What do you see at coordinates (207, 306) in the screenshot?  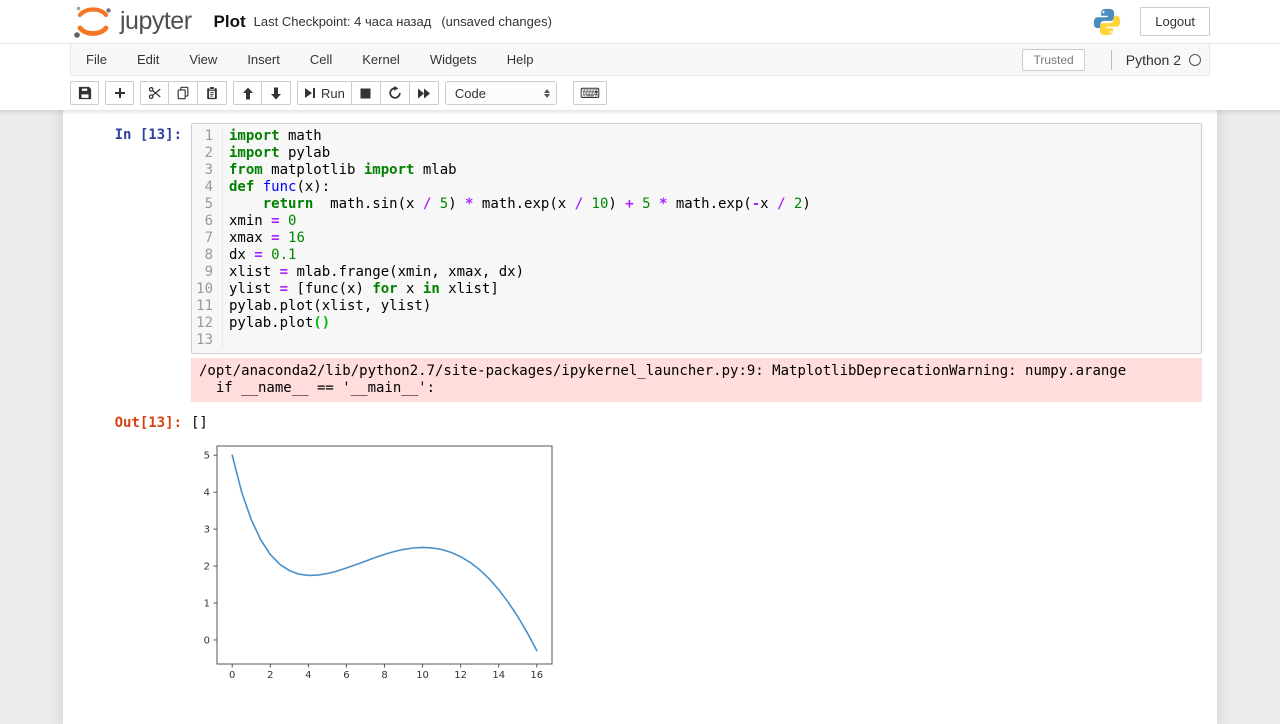 I see `line-number: 11` at bounding box center [207, 306].